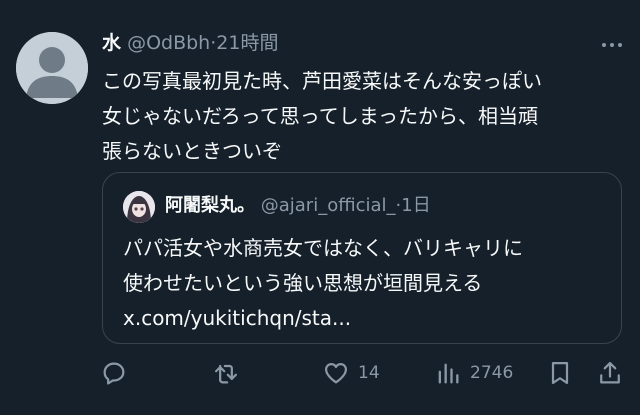  Describe the element at coordinates (369, 373) in the screenshot. I see `like-count: 14` at that location.